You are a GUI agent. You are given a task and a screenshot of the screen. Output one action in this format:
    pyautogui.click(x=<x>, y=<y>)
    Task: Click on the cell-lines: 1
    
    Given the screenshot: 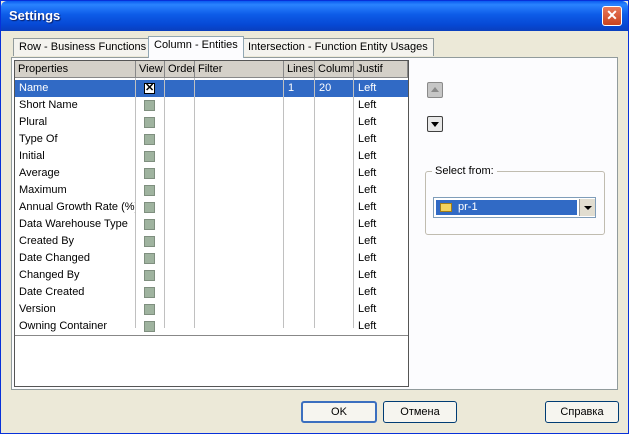 What is the action you would take?
    pyautogui.click(x=299, y=88)
    